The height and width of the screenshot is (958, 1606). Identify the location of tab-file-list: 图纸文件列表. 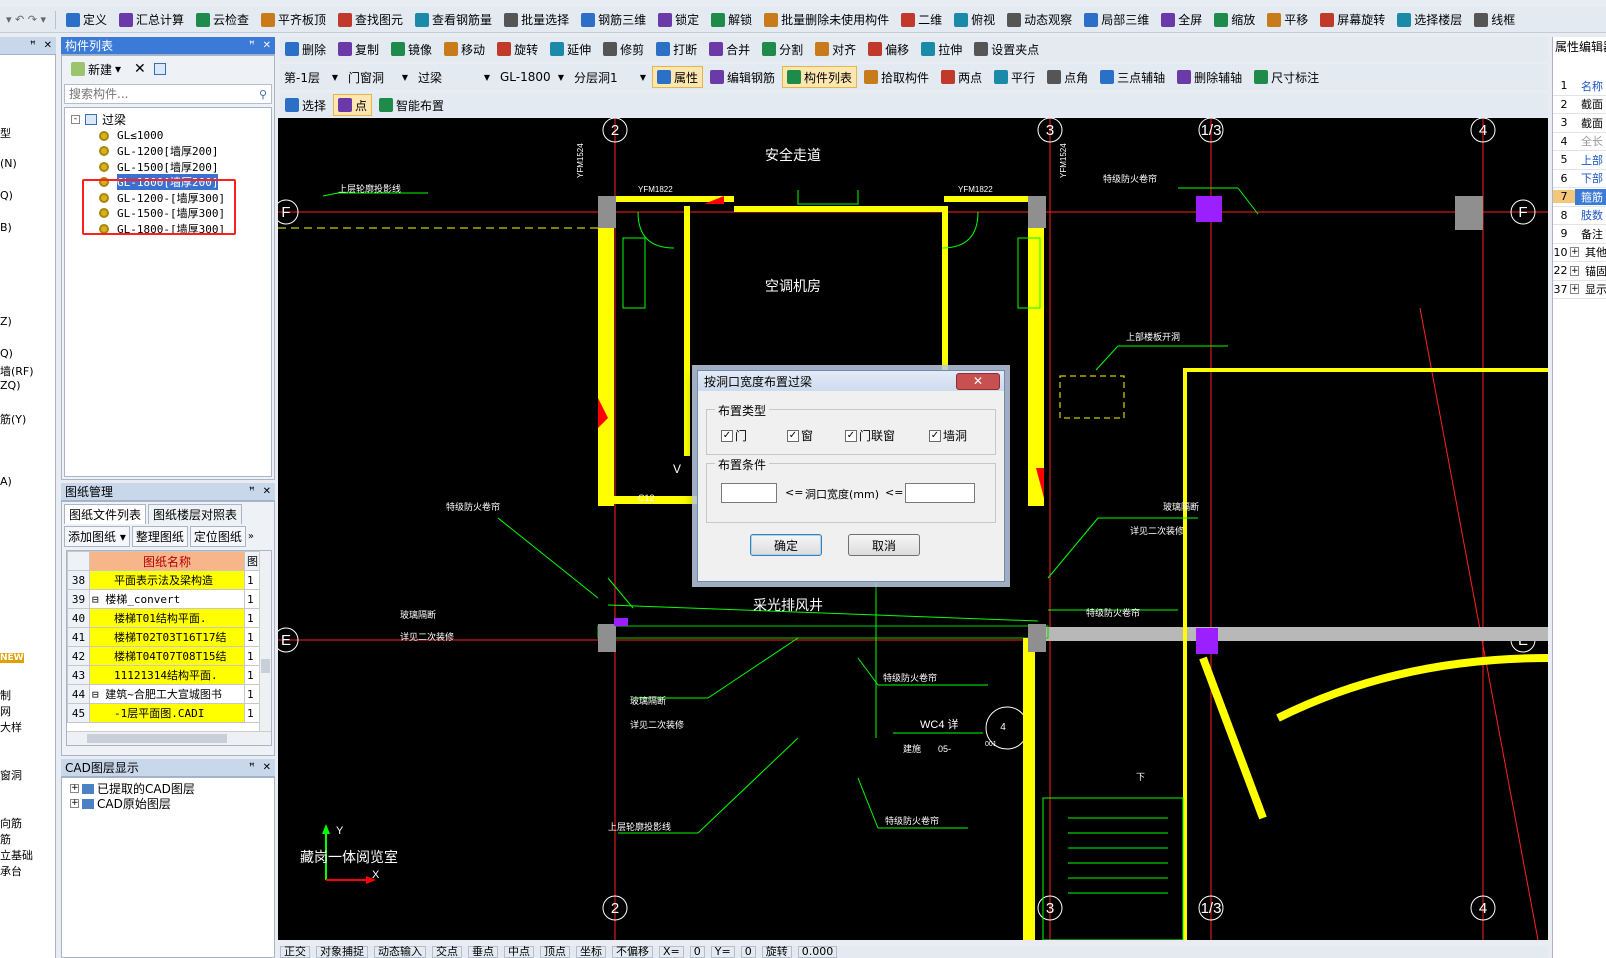
(105, 514).